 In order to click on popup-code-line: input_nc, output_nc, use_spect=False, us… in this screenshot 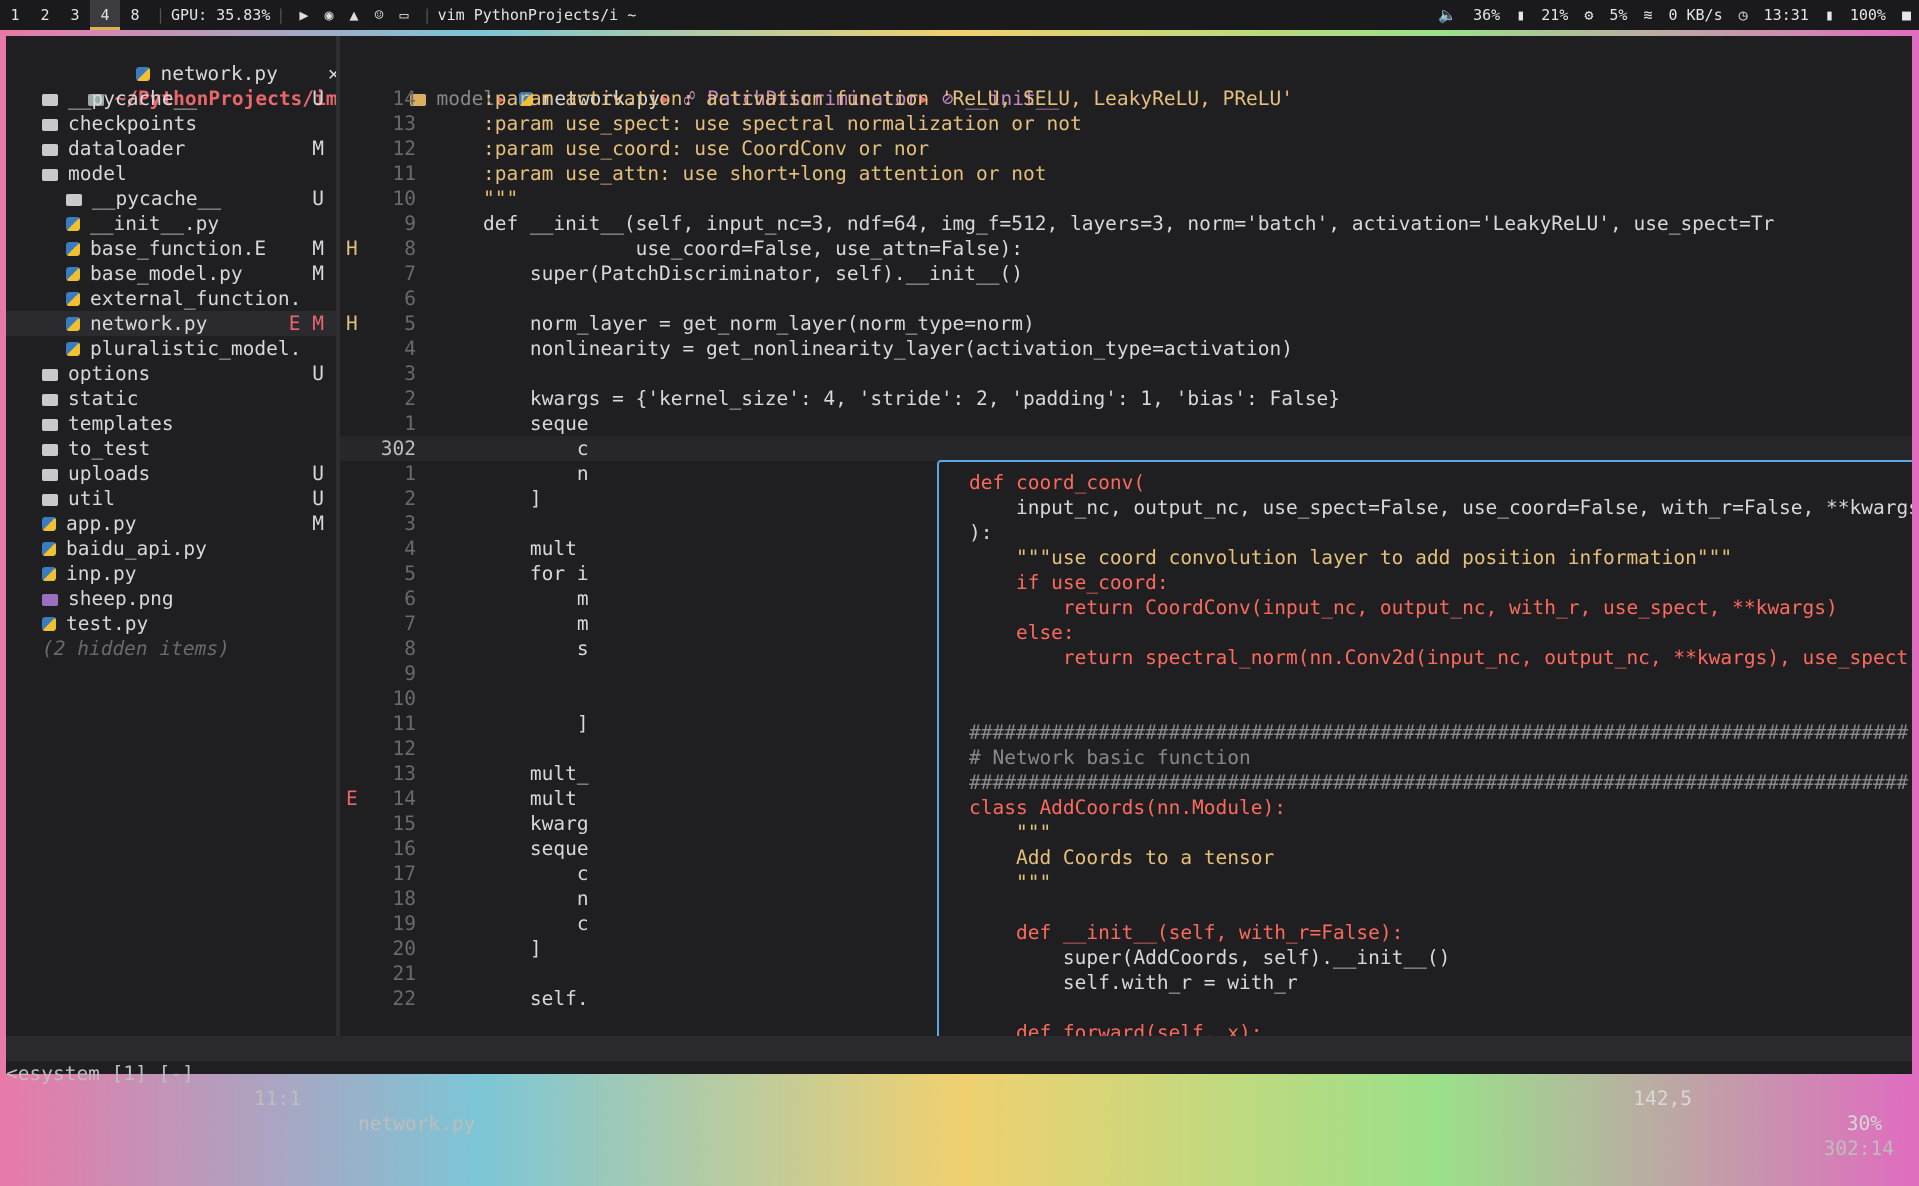, I will do `click(1440, 507)`.